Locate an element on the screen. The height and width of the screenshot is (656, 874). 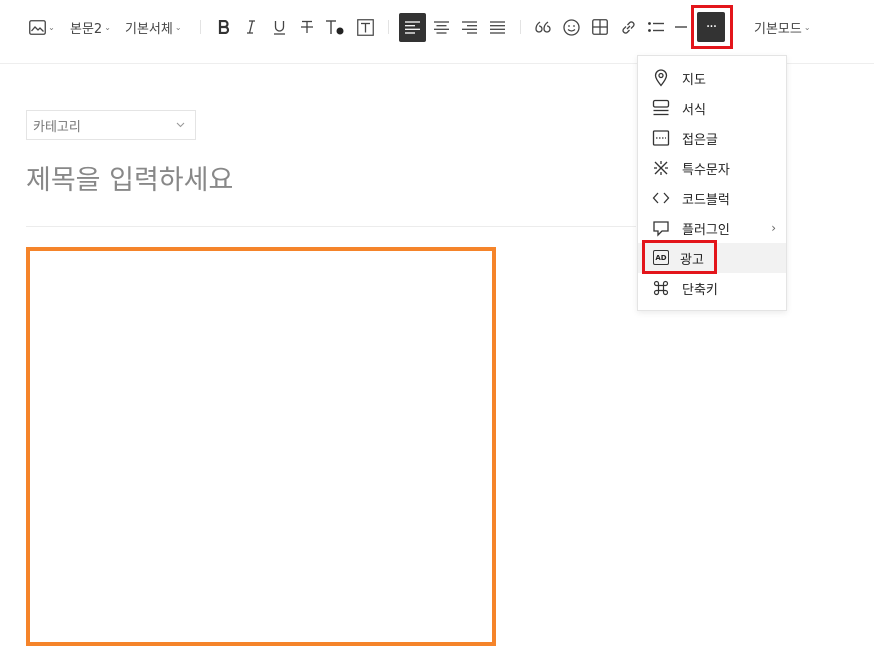
text-color-icon is located at coordinates (335, 27).